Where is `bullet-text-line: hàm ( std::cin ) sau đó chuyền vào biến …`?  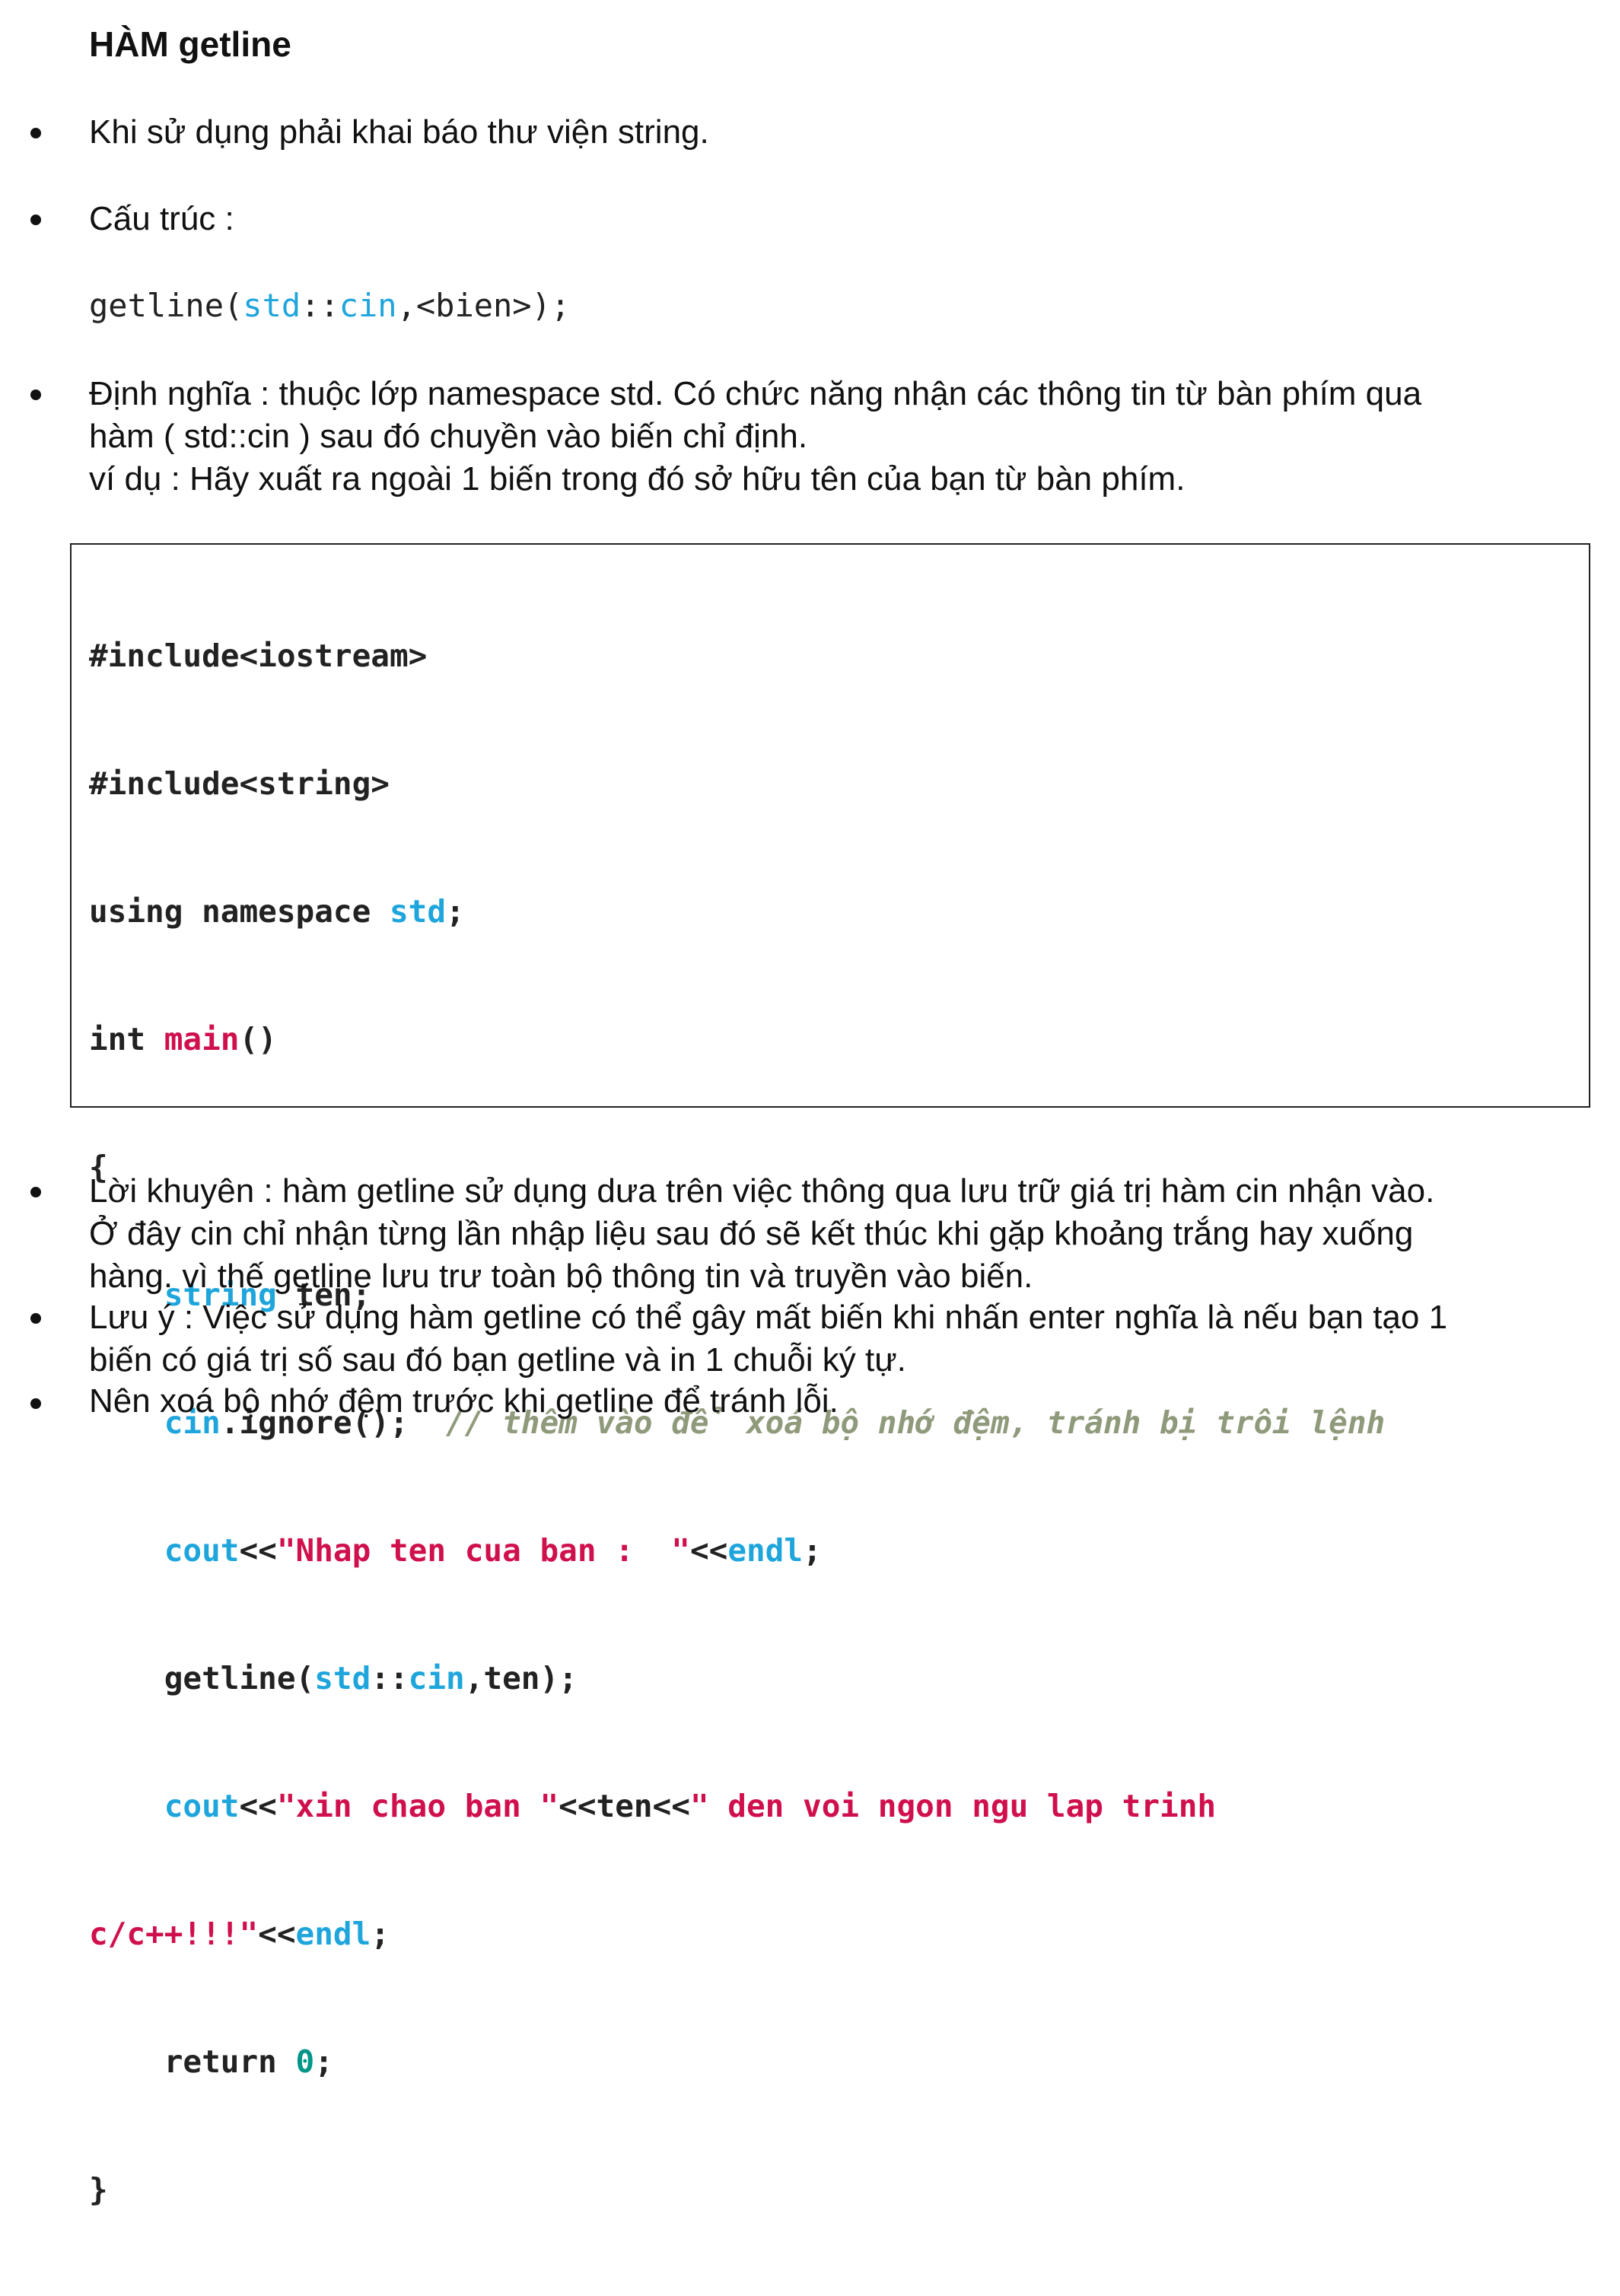 bullet-text-line: hàm ( std::cin ) sau đó chuyền vào biến … is located at coordinates (449, 436).